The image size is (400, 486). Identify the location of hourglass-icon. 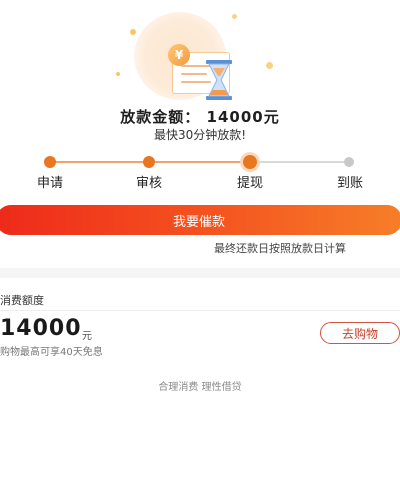
(219, 80).